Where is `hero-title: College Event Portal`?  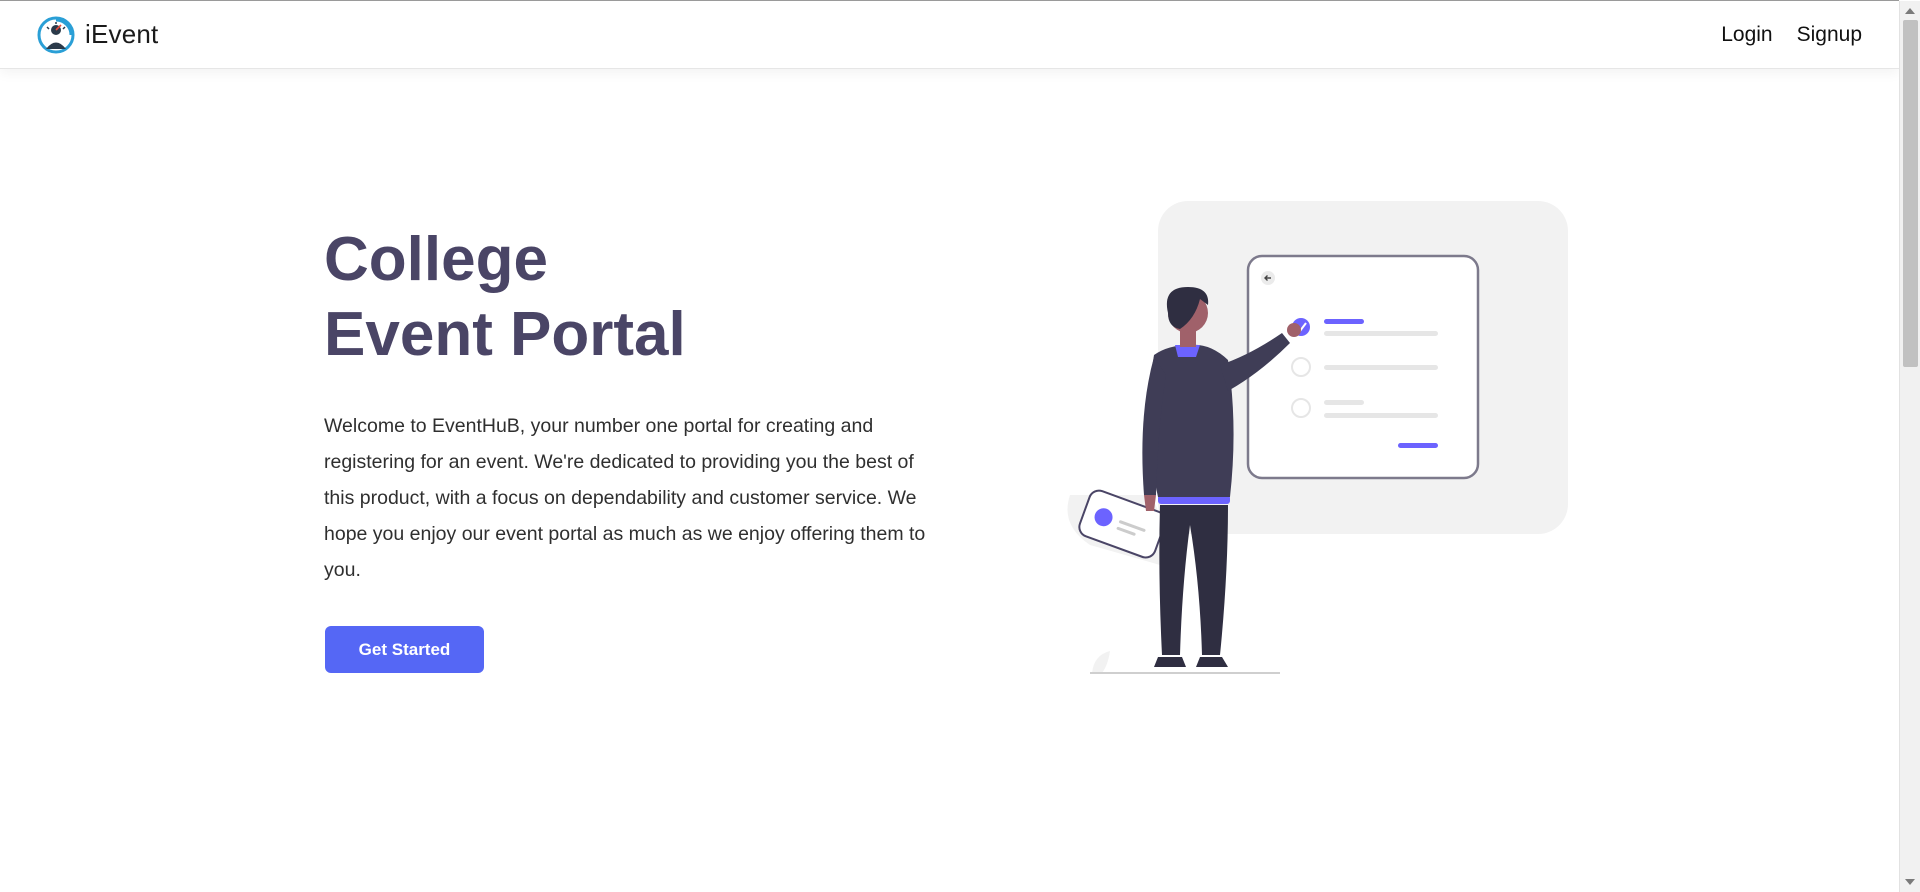 hero-title: College Event Portal is located at coordinates (505, 297).